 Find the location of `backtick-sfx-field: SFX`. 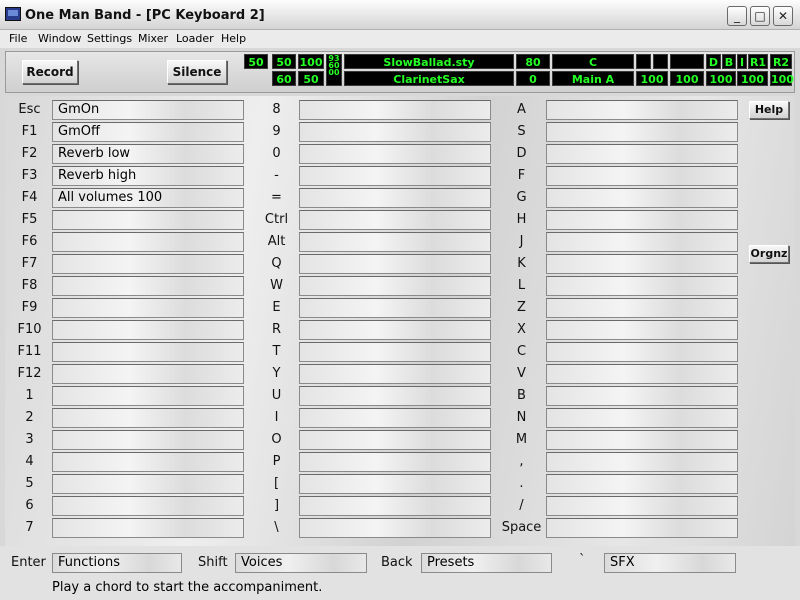

backtick-sfx-field: SFX is located at coordinates (670, 563).